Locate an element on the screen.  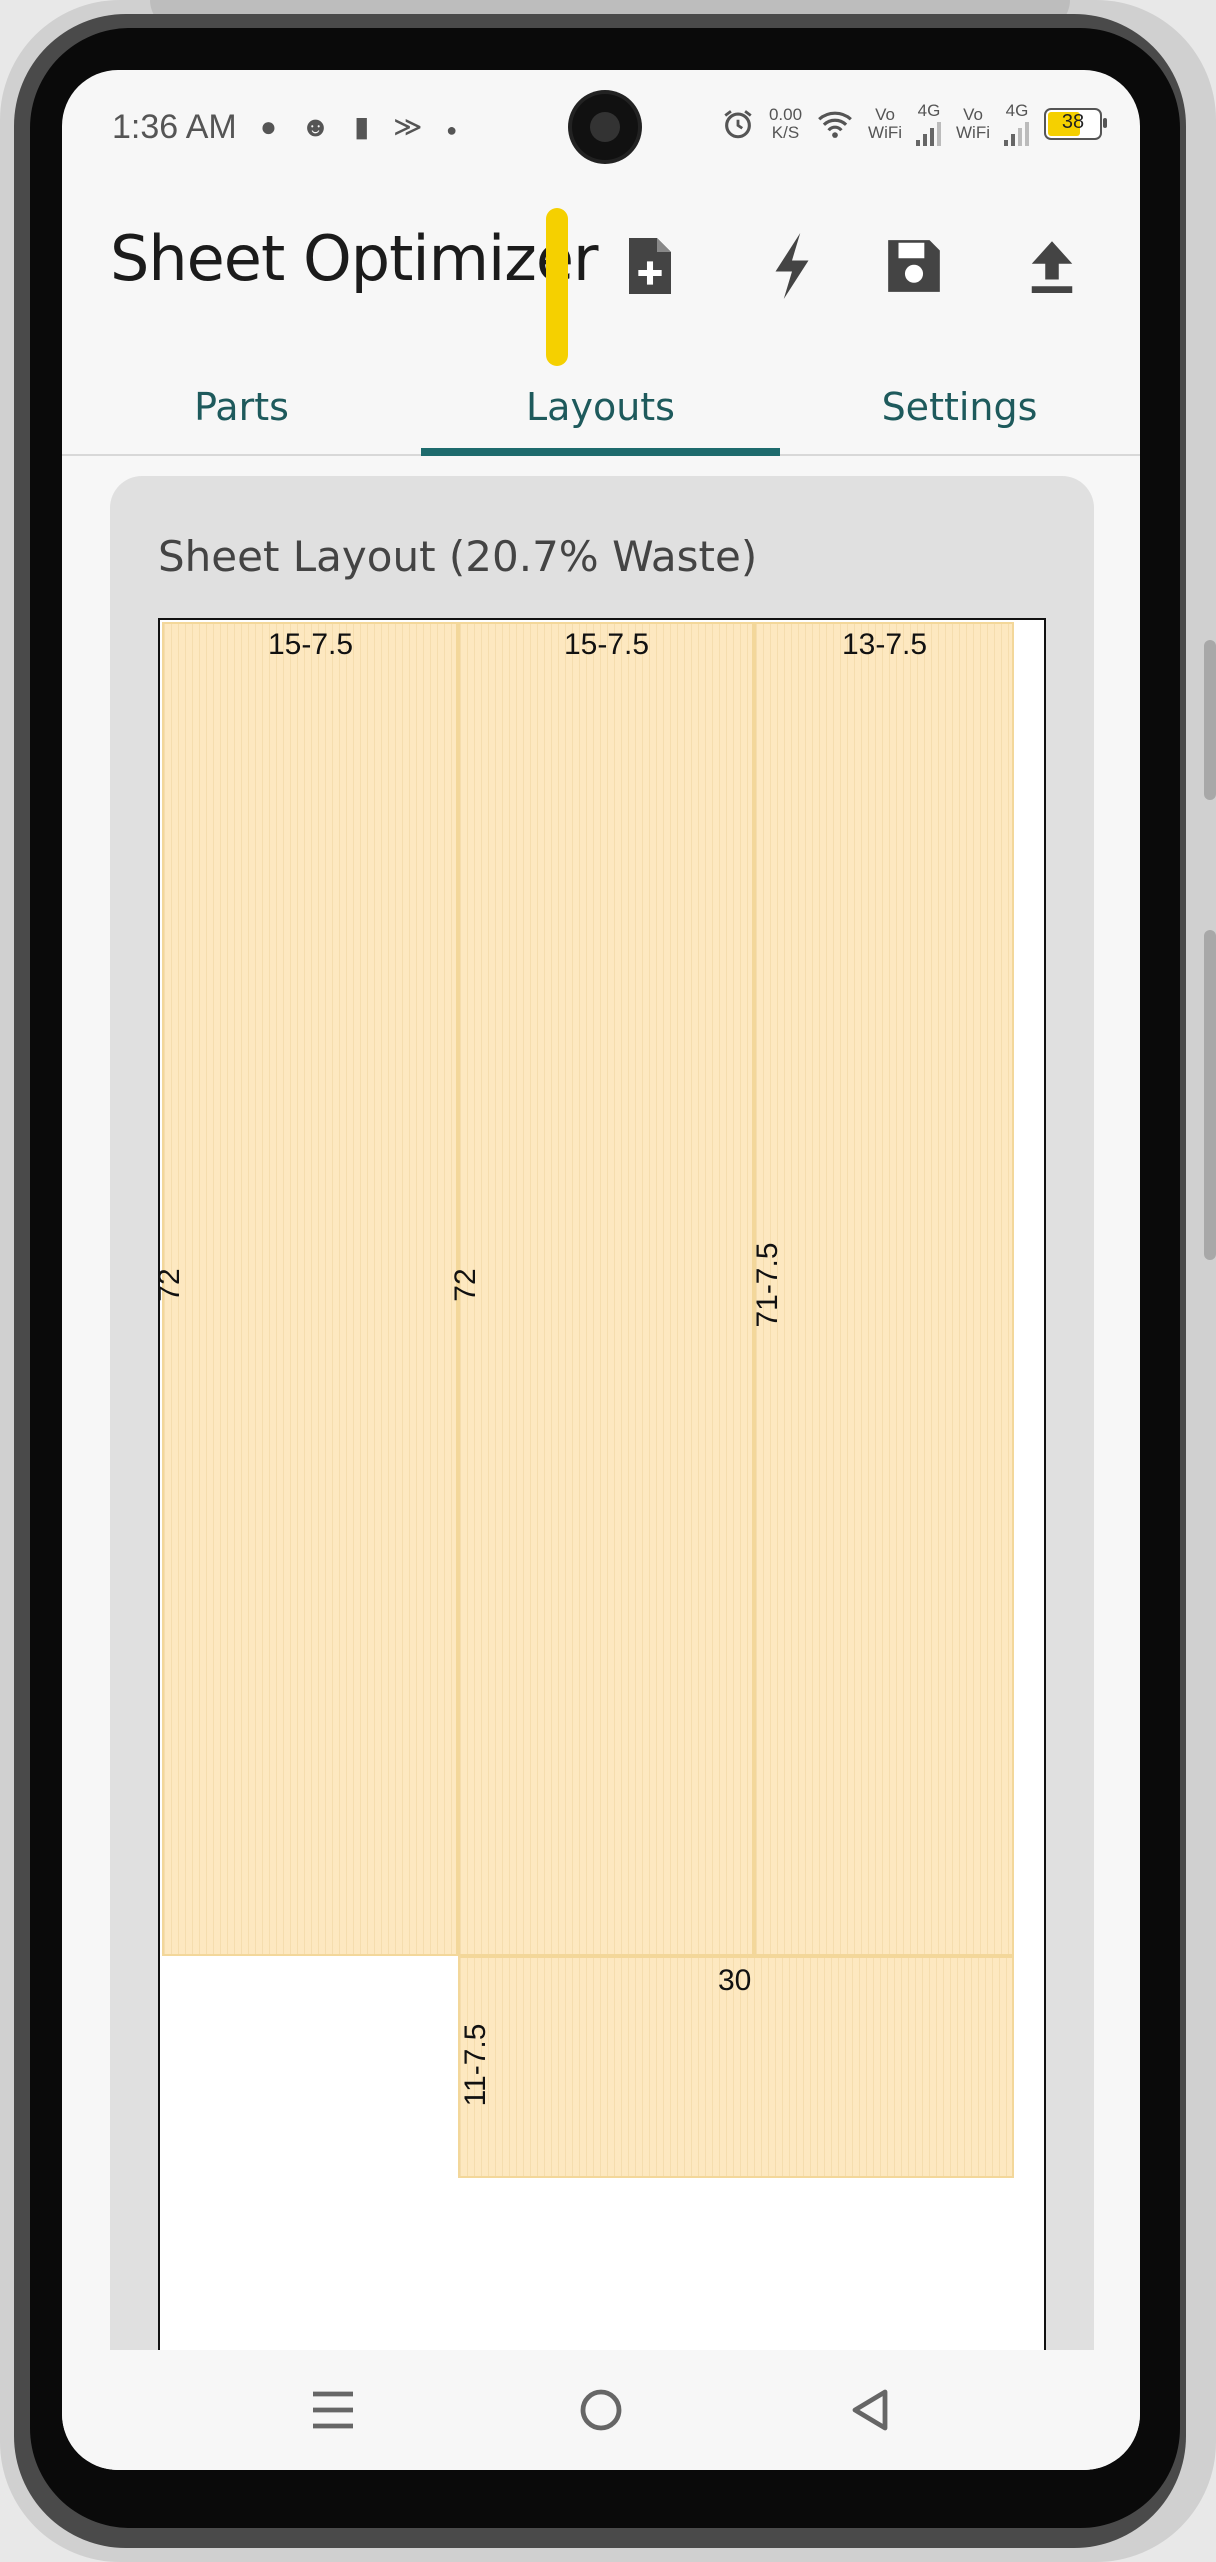
back-button is located at coordinates (869, 2410).